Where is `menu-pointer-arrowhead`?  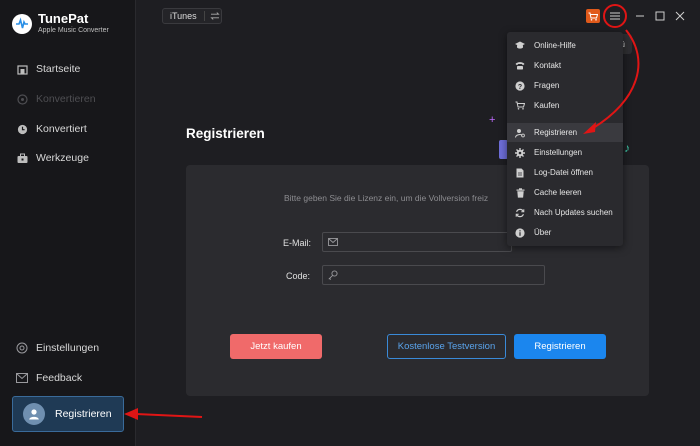
menu-pointer-arrowhead is located at coordinates (589, 128).